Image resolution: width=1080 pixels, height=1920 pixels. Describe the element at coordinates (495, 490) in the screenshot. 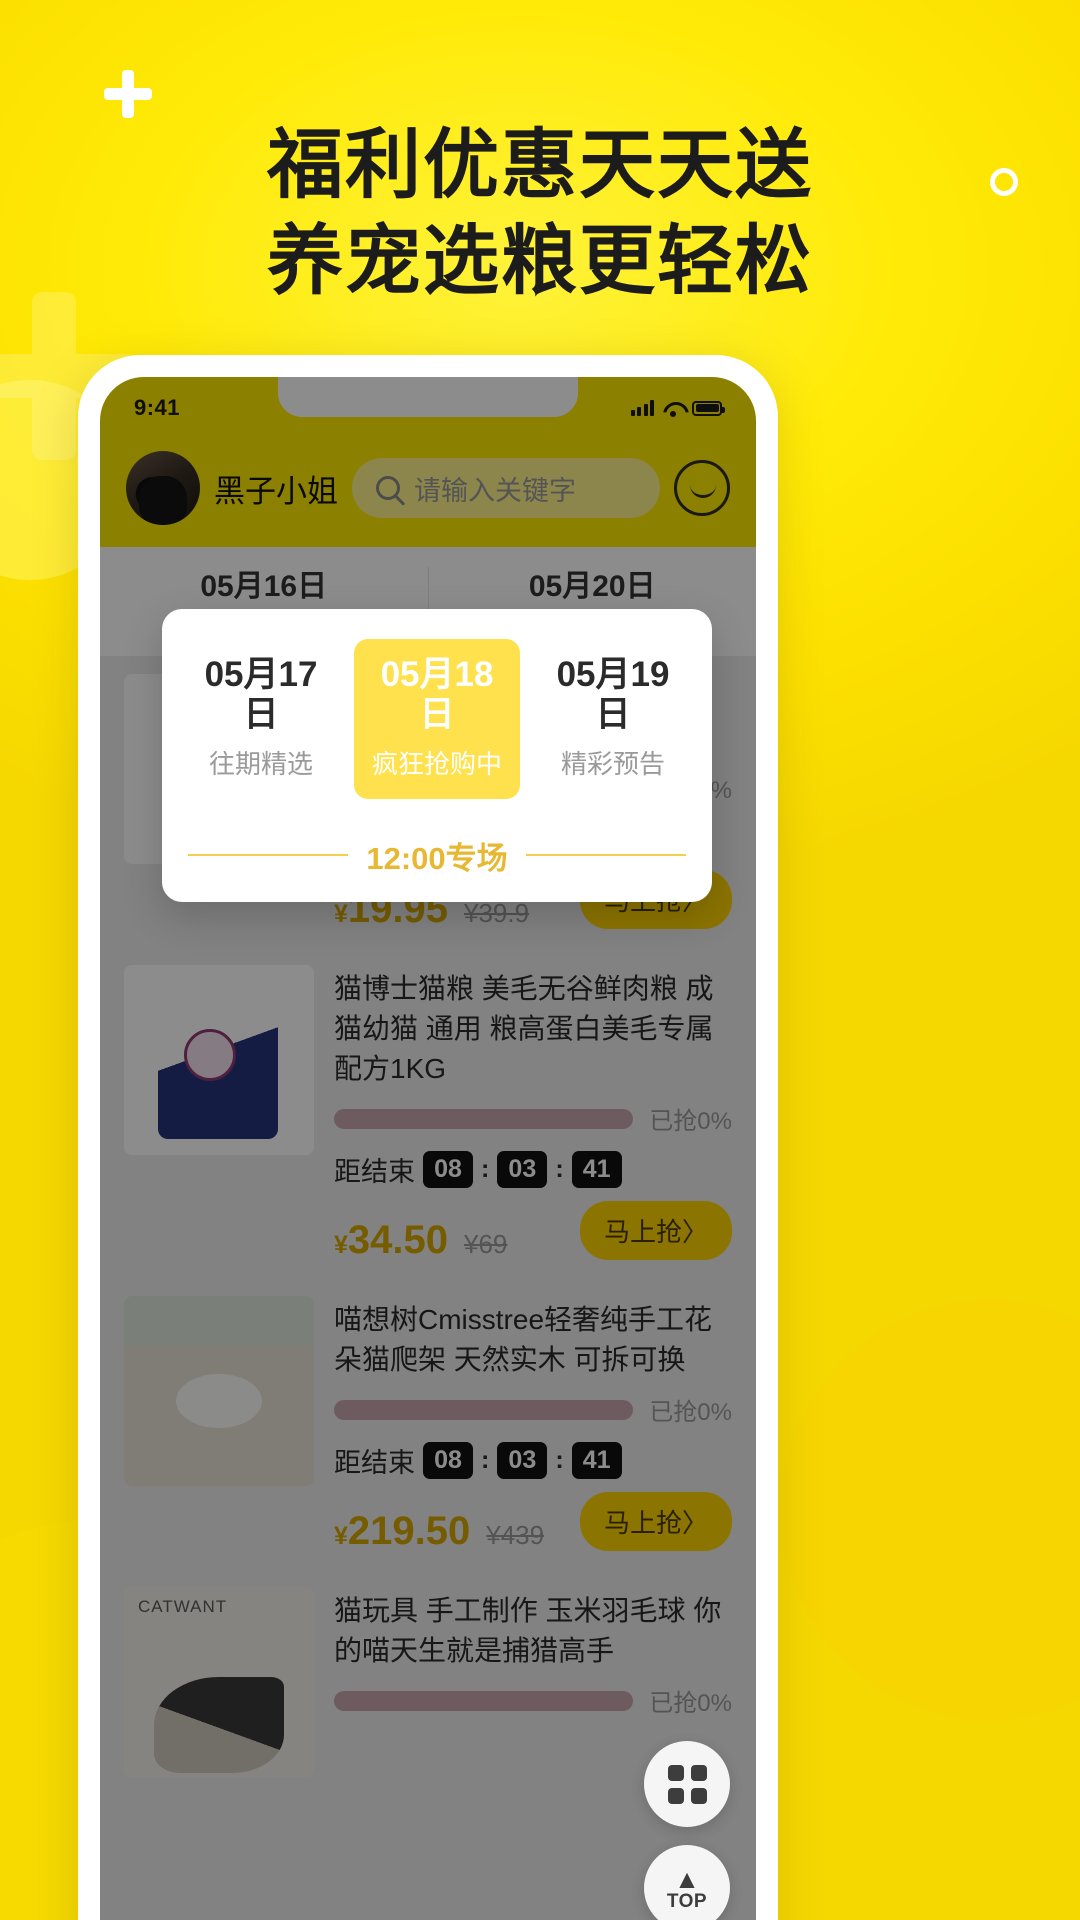

I see `search-placeholder: 请输入关键字` at that location.